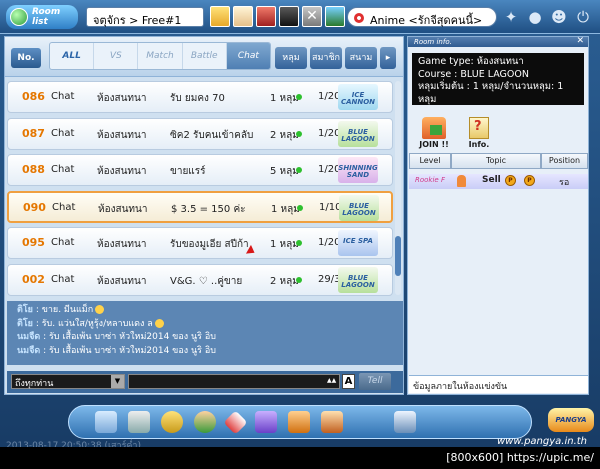 This screenshot has width=600, height=469. I want to click on room-list-label: Room list, so click(46, 17).